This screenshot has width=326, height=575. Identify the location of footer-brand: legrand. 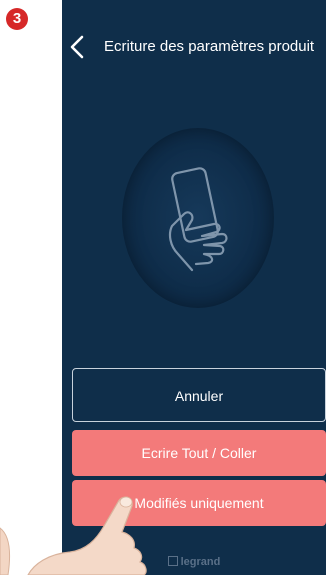
(194, 562).